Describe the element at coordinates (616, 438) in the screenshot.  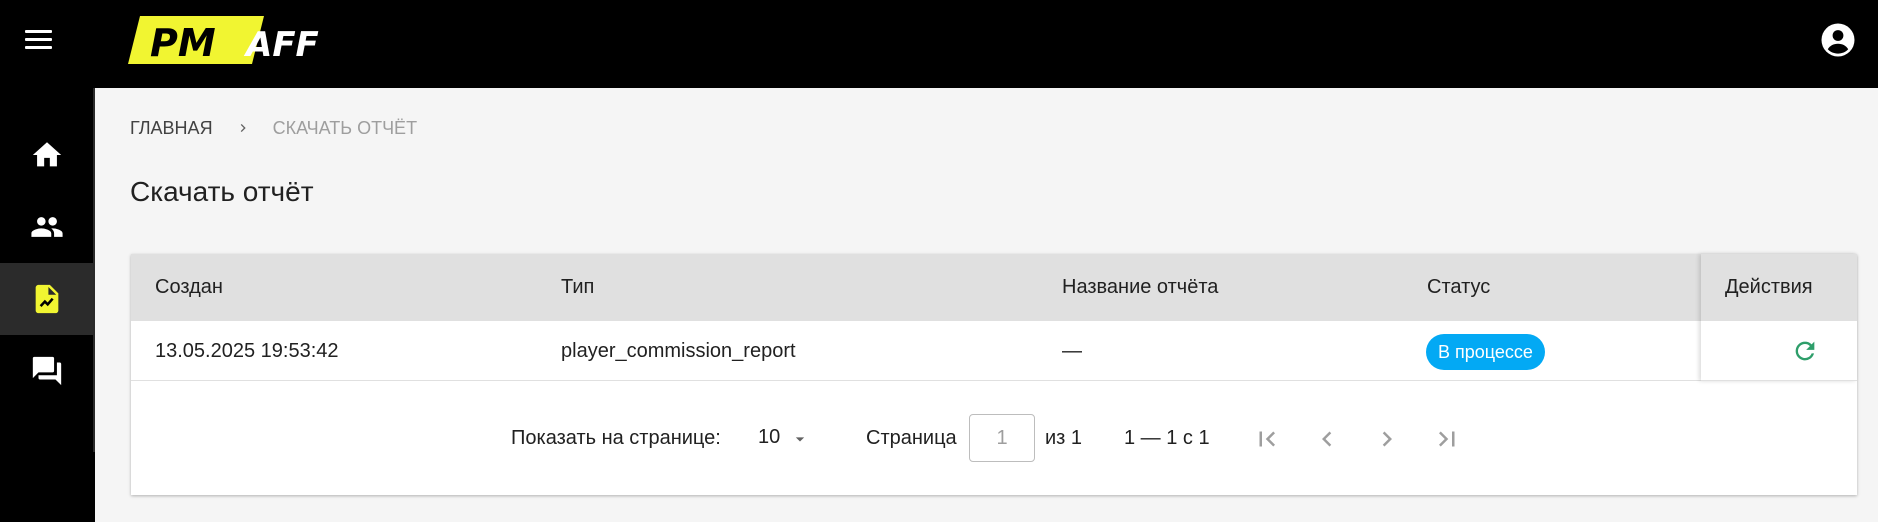
I see `items-per-page-label: Показать на странице:` at that location.